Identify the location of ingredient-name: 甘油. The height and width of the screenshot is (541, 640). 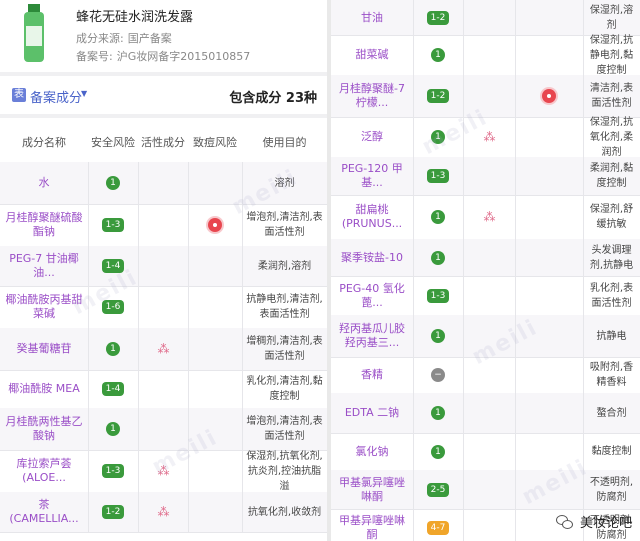
(372, 17).